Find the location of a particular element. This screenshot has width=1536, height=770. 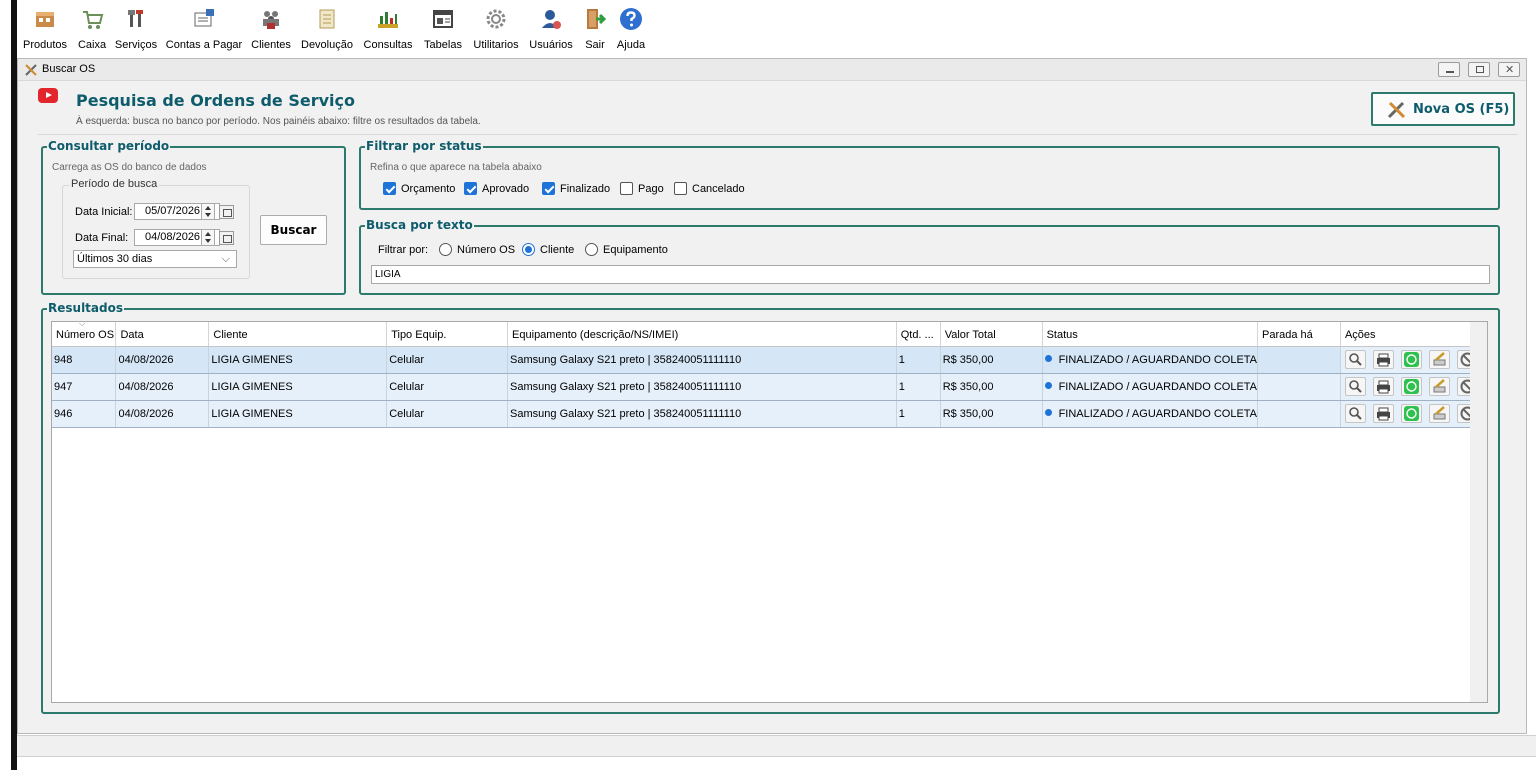

cell-numero-os: 946 is located at coordinates (84, 414).